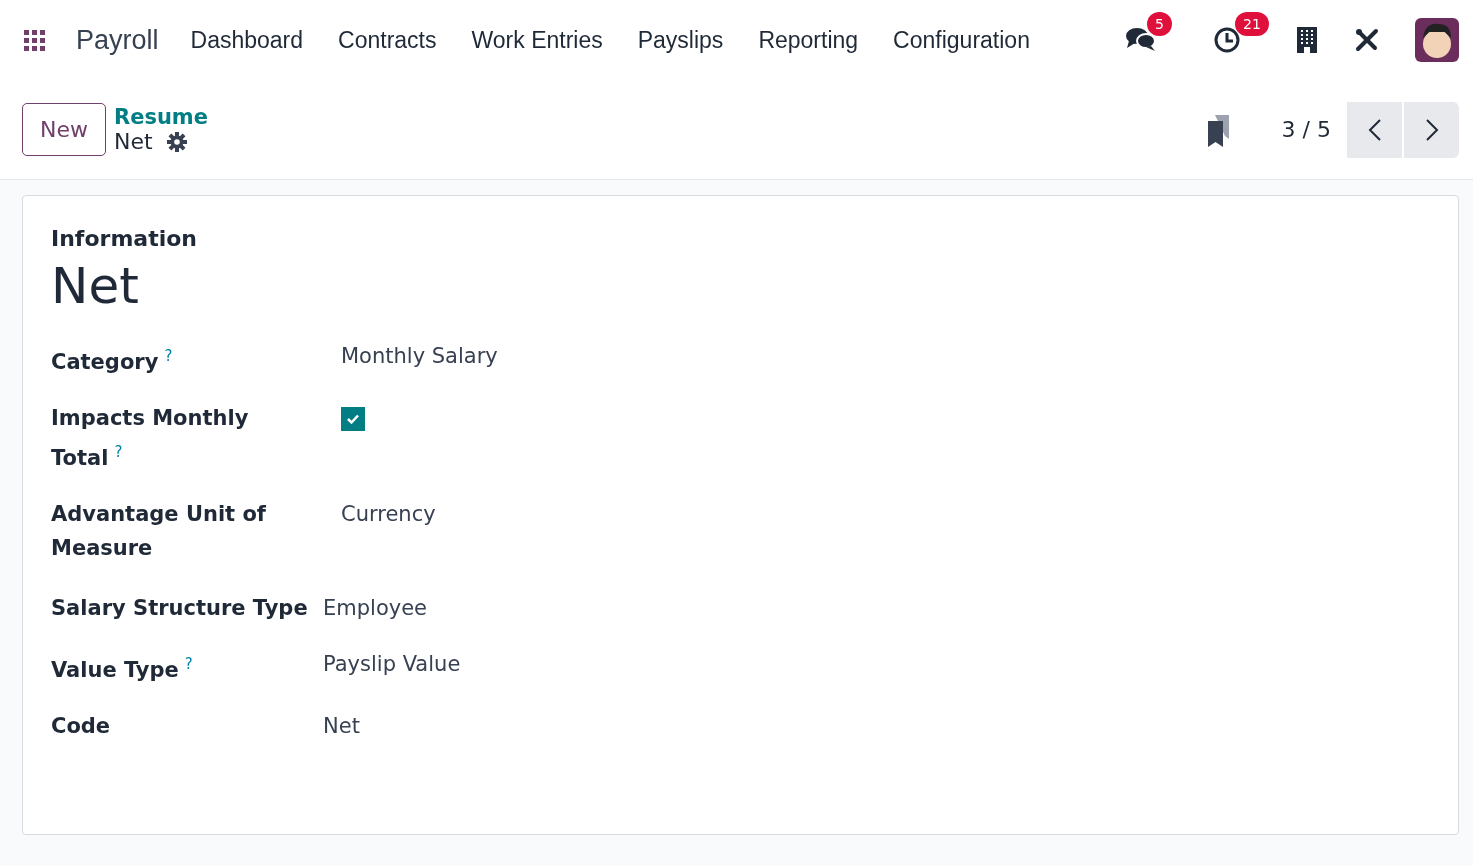 This screenshot has height=866, width=1473. I want to click on field-label: Salary Structure Type, so click(179, 608).